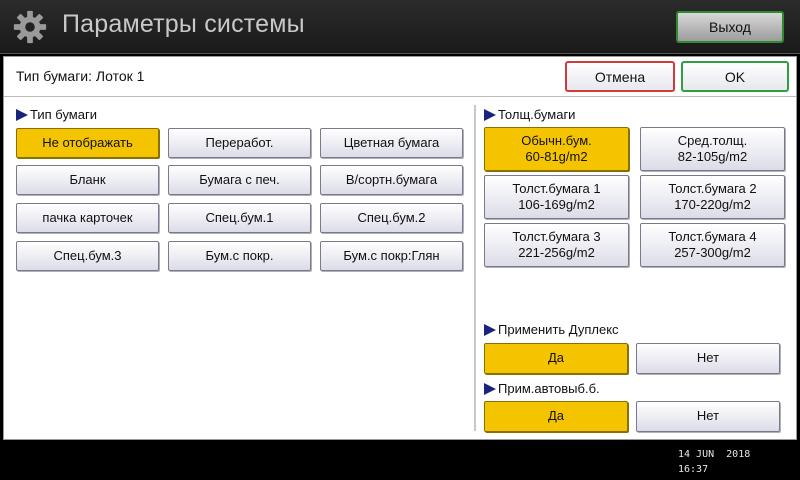 The width and height of the screenshot is (800, 480). Describe the element at coordinates (391, 143) in the screenshot. I see `paper-type-option: Цветная бумага` at that location.